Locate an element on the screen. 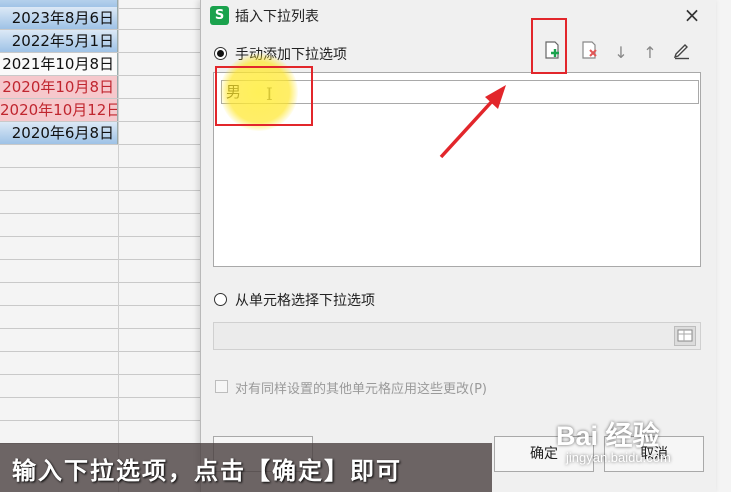  caption-text: 输入下拉选项，点击【确定】即可 is located at coordinates (207, 471).